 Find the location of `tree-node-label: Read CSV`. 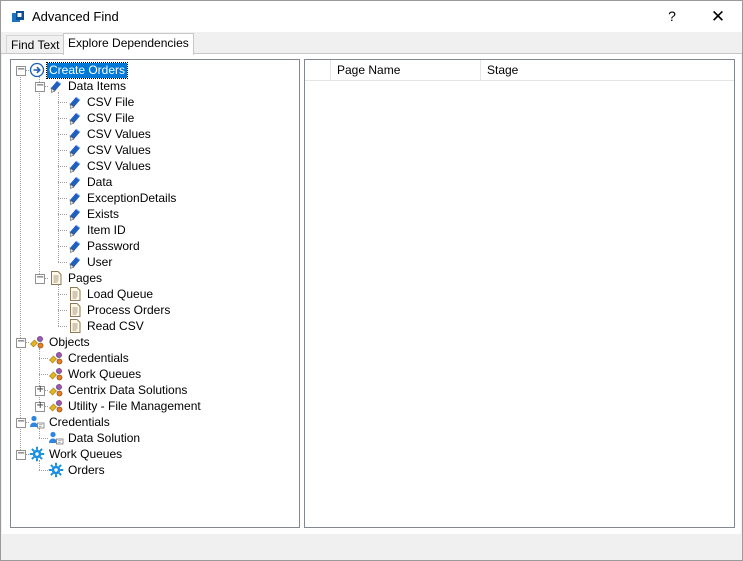

tree-node-label: Read CSV is located at coordinates (115, 326).